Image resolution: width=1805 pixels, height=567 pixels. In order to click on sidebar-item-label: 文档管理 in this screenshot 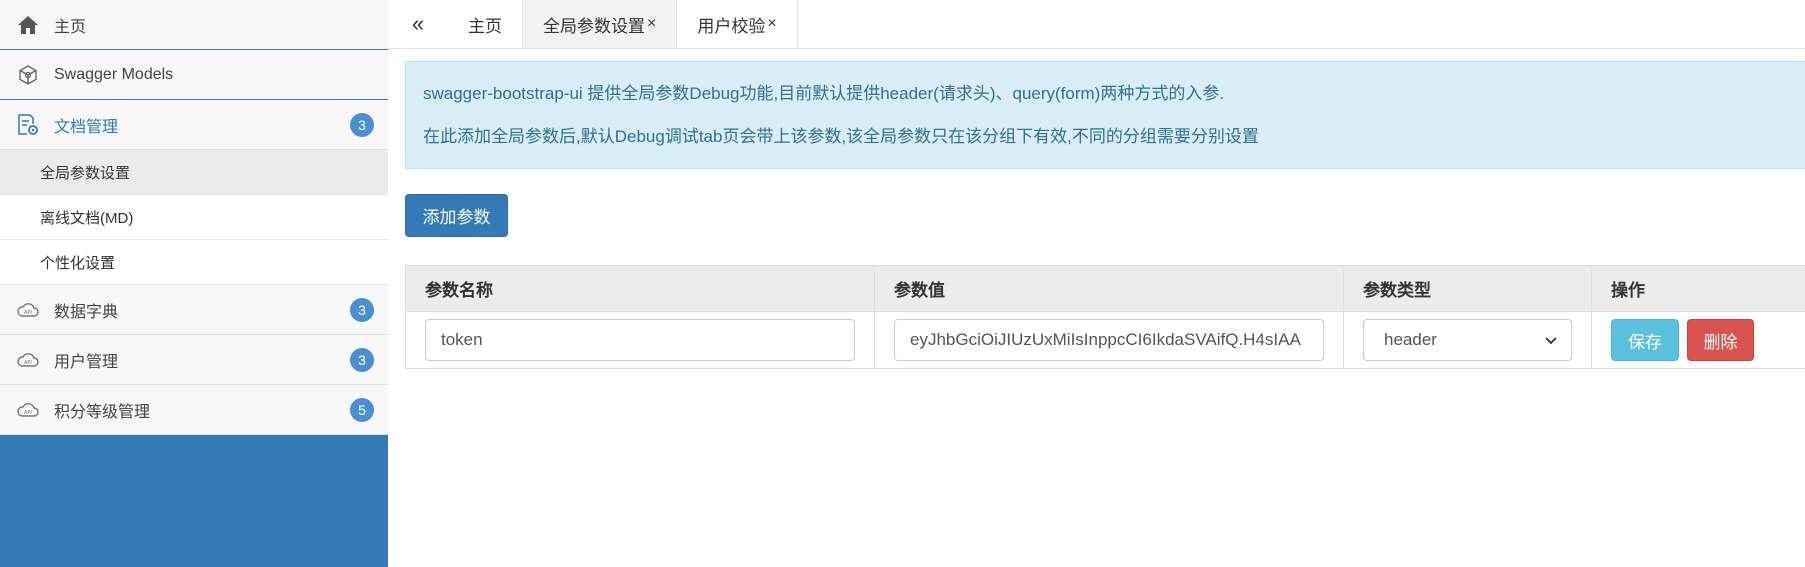, I will do `click(86, 127)`.